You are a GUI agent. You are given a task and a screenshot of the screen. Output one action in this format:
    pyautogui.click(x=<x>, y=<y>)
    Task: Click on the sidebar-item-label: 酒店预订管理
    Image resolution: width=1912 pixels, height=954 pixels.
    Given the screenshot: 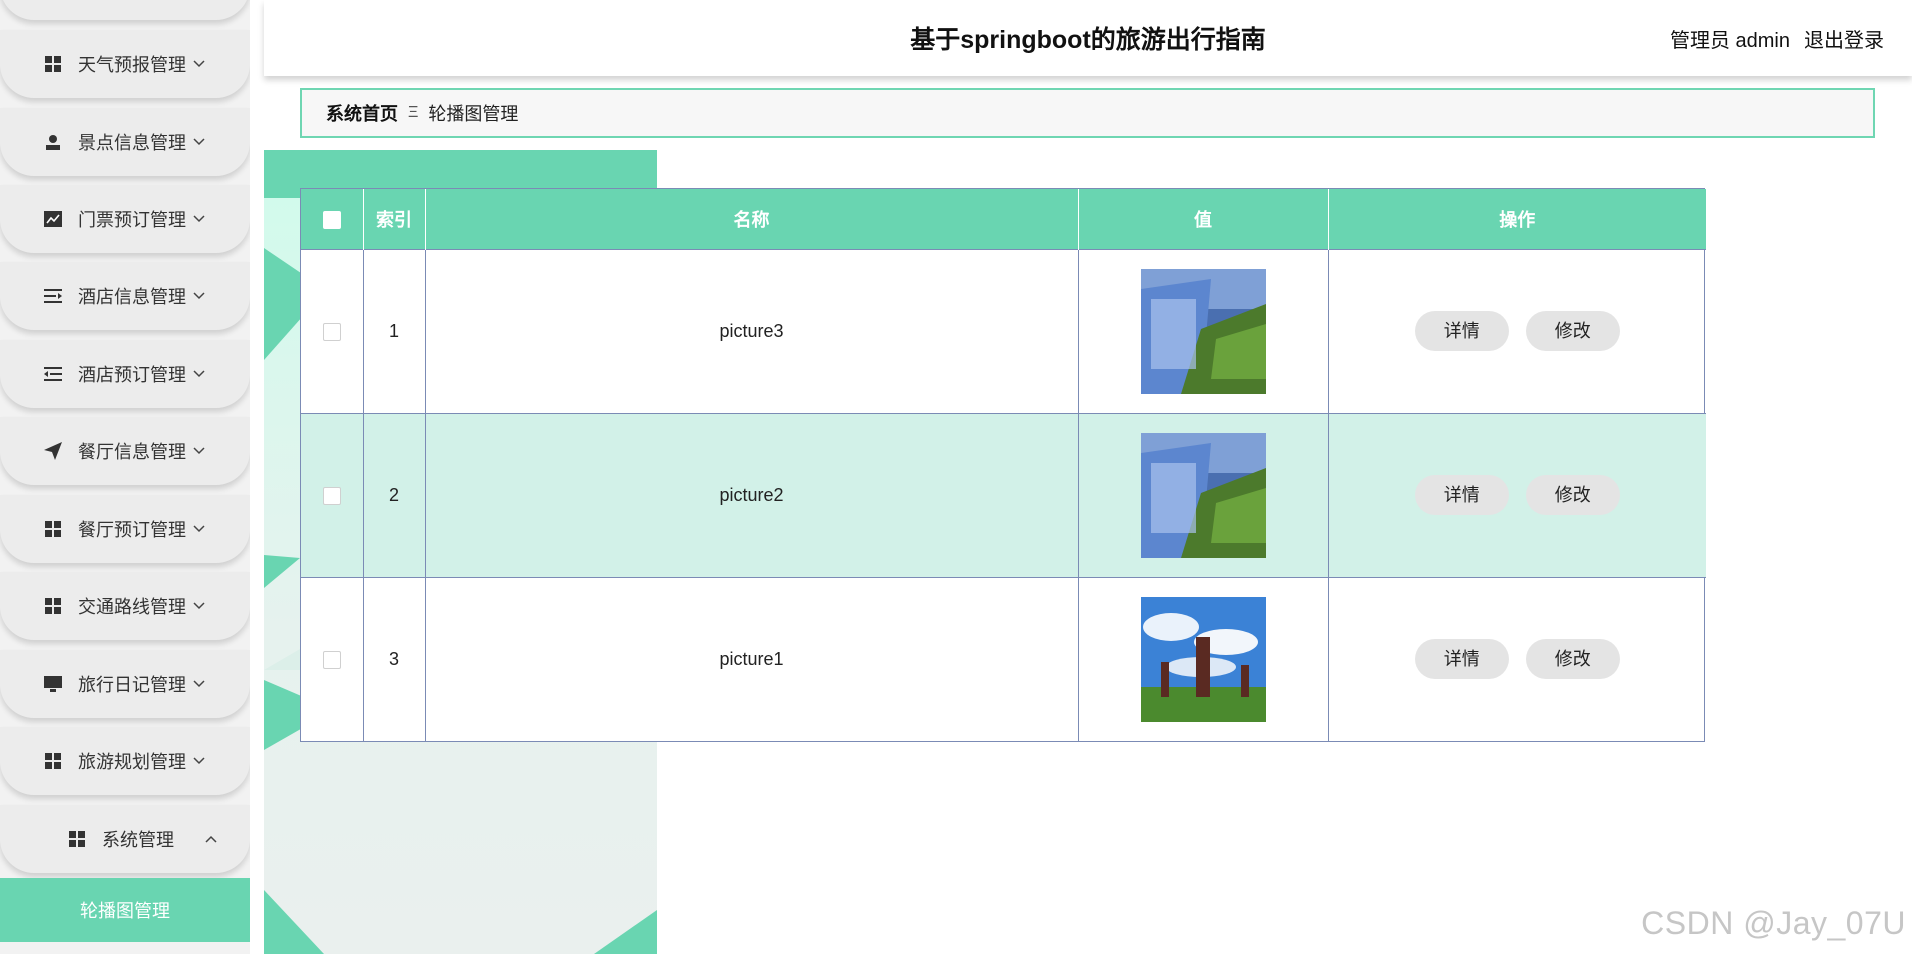 What is the action you would take?
    pyautogui.click(x=132, y=375)
    